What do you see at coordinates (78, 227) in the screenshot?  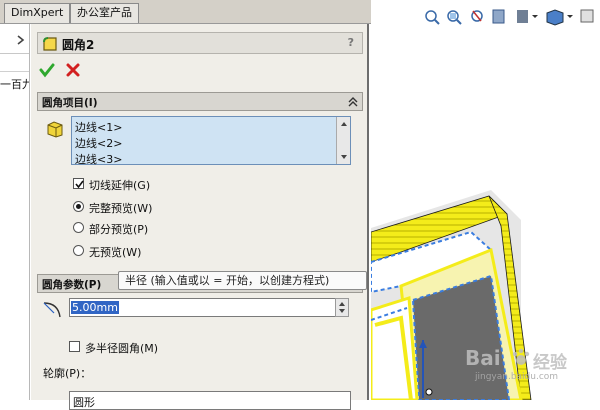 I see `partial-preview-radio` at bounding box center [78, 227].